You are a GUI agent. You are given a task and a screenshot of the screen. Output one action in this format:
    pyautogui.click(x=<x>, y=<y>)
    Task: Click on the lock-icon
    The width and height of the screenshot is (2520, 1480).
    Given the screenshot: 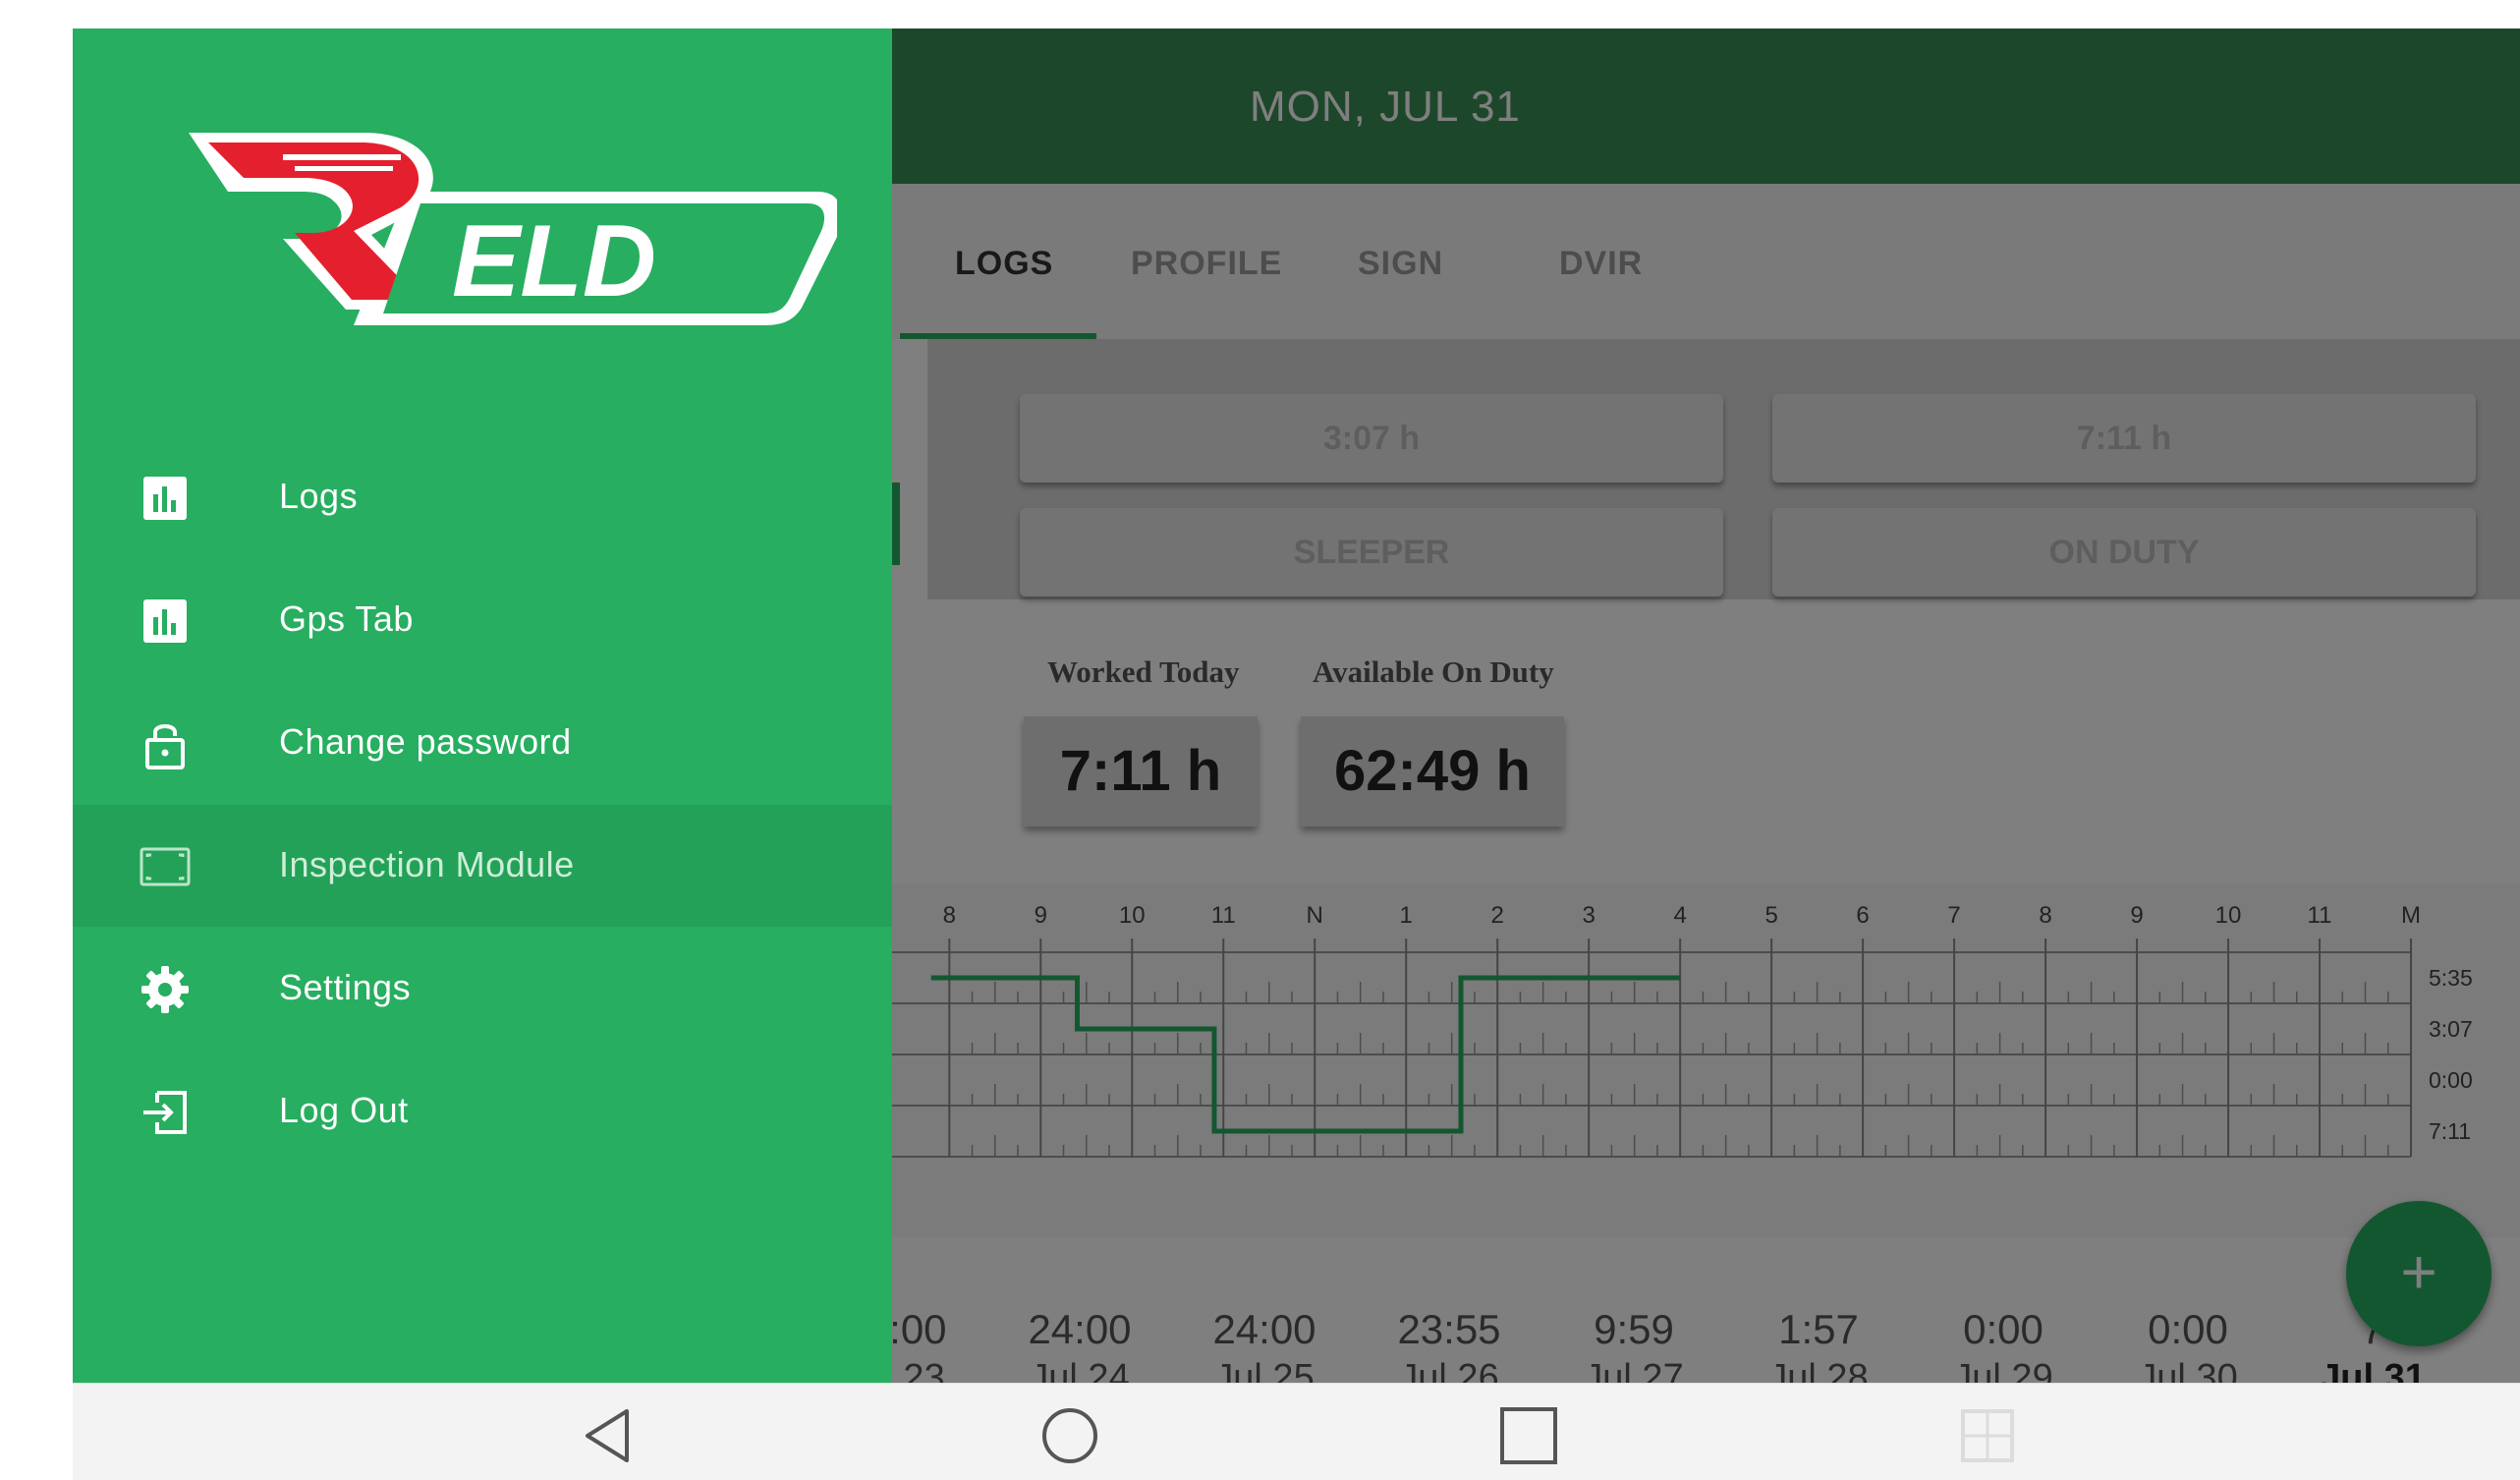 What is the action you would take?
    pyautogui.click(x=165, y=746)
    